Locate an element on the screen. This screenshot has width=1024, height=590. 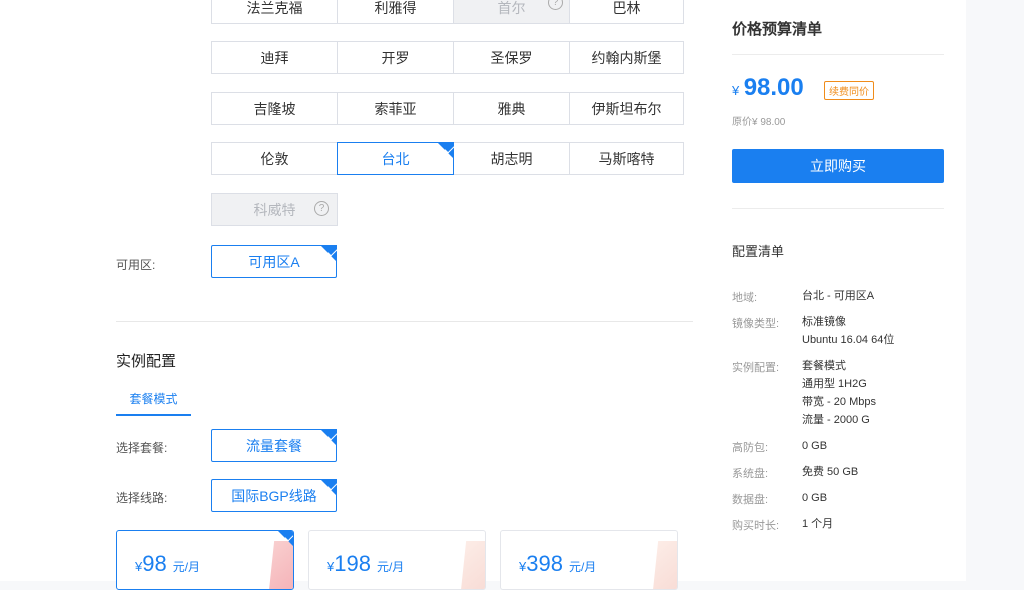
line-option-text: 国际BGP线路 is located at coordinates (274, 495).